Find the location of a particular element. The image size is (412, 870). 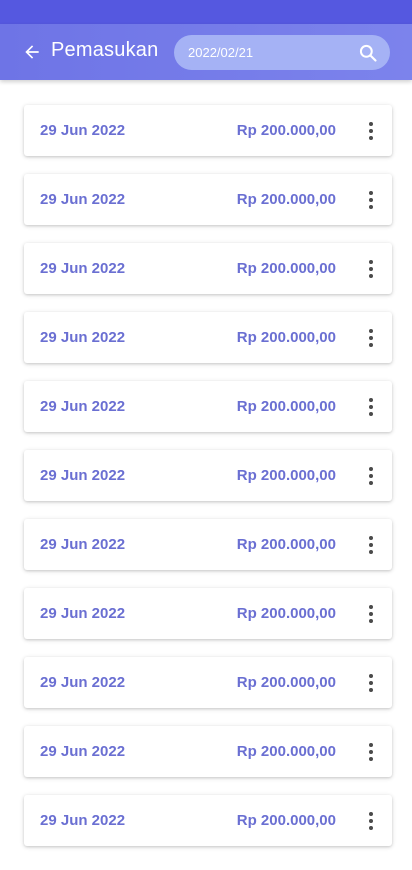

page-title: Pemasukan is located at coordinates (105, 50).